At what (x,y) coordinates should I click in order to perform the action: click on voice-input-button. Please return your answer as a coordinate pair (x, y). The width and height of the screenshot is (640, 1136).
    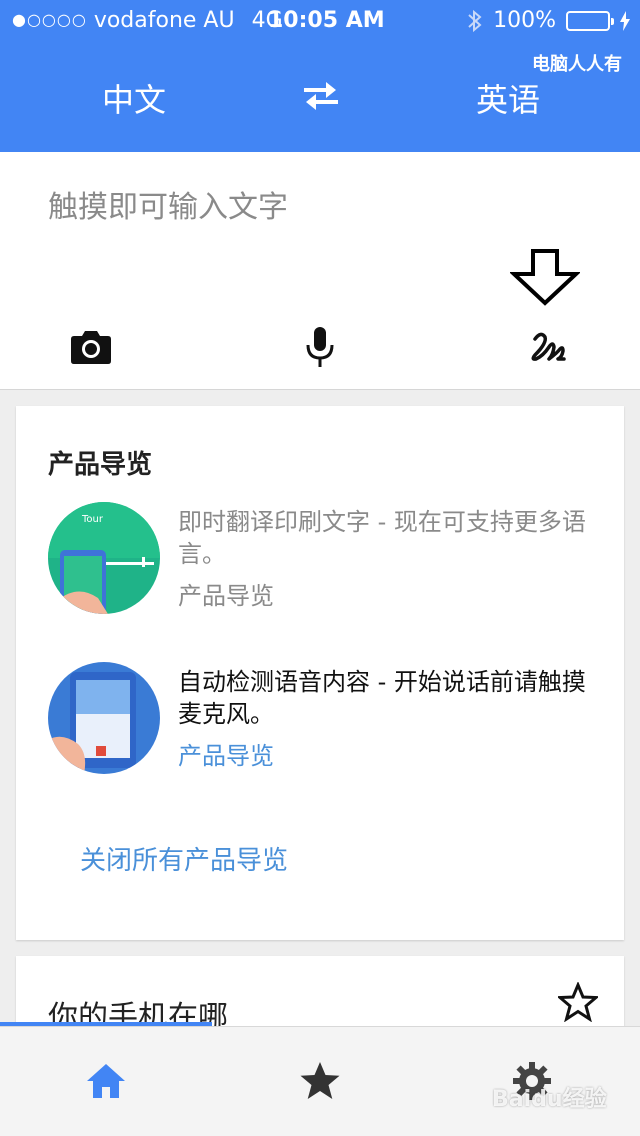
    Looking at the image, I should click on (320, 347).